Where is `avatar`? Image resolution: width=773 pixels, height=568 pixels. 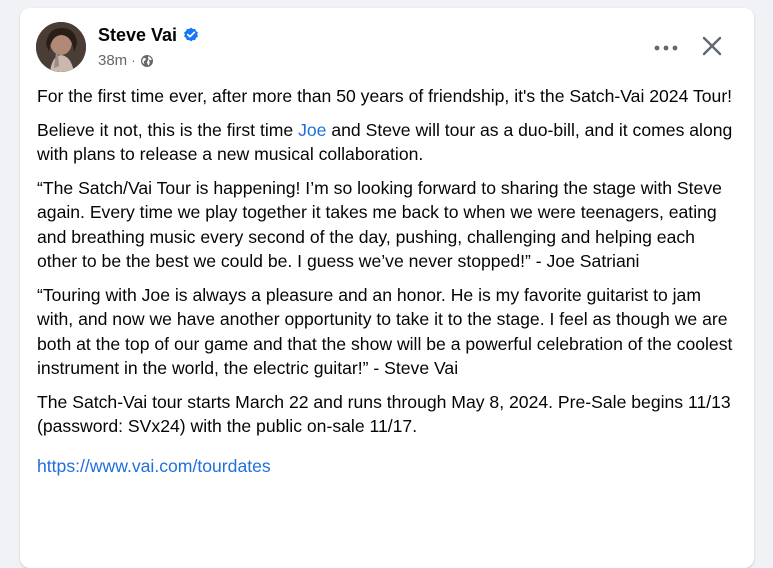
avatar is located at coordinates (61, 47).